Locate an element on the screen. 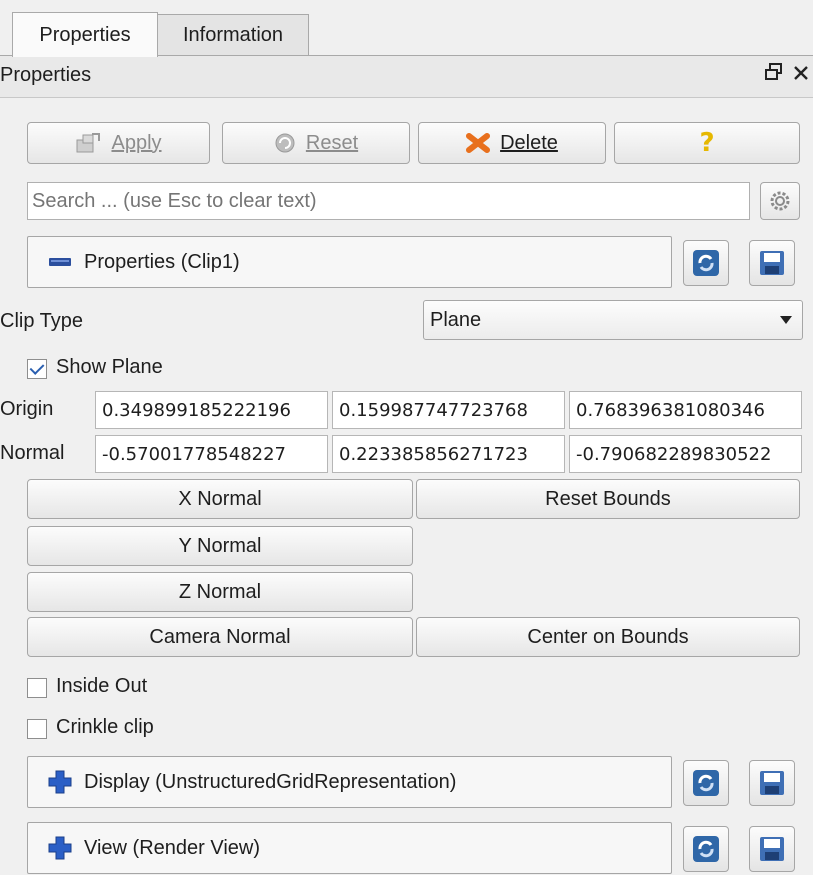 This screenshot has width=813, height=875. clip-type-label: Clip Type is located at coordinates (42, 321).